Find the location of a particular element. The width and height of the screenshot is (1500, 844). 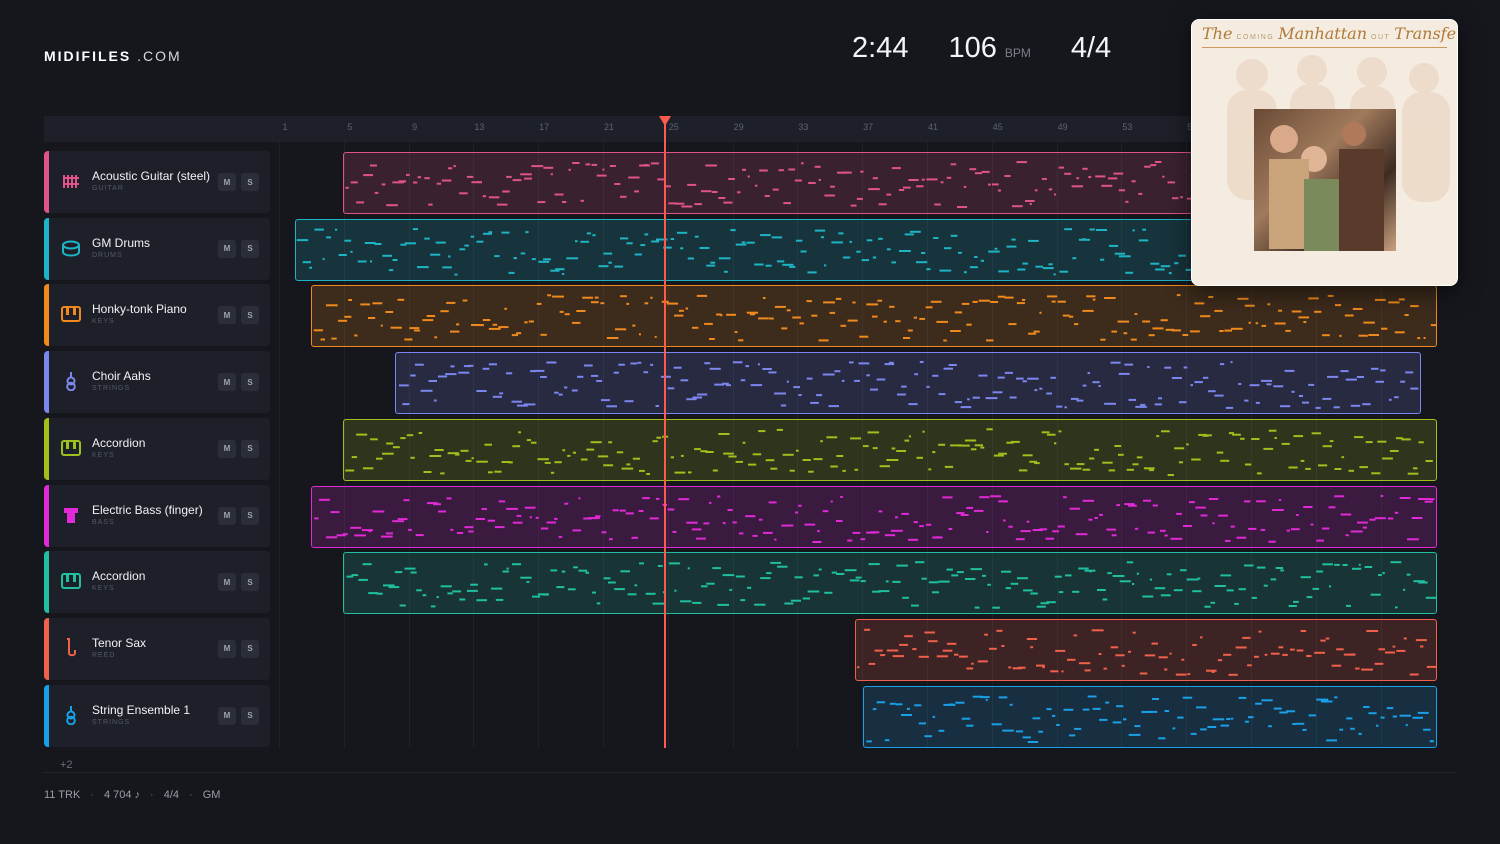

track-category: GUITAR is located at coordinates (108, 188).